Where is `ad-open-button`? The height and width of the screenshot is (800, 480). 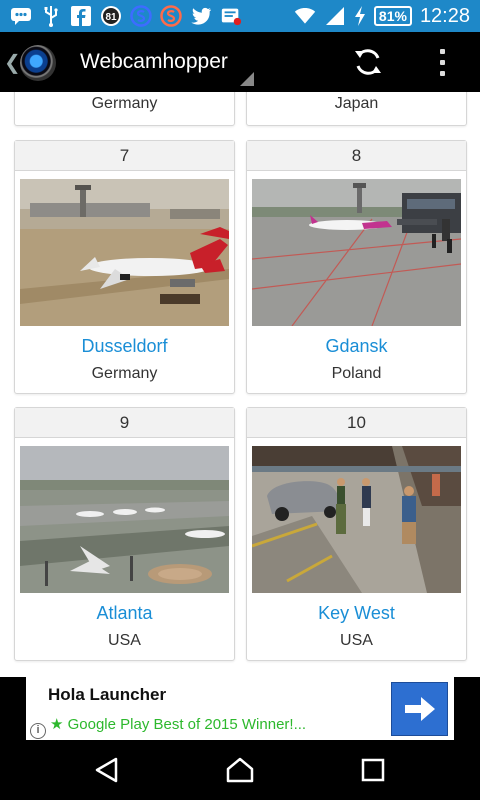 ad-open-button is located at coordinates (419, 709).